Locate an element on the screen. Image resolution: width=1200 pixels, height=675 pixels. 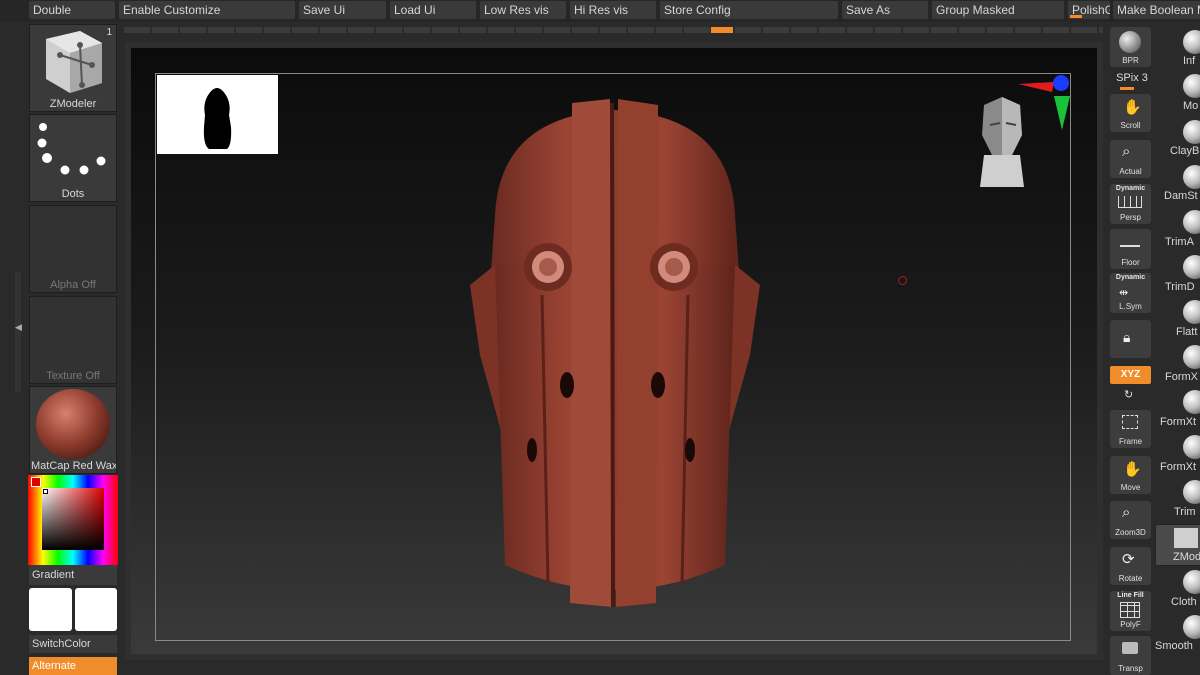
switchcolor-button: SwitchColor is located at coordinates (73, 644).